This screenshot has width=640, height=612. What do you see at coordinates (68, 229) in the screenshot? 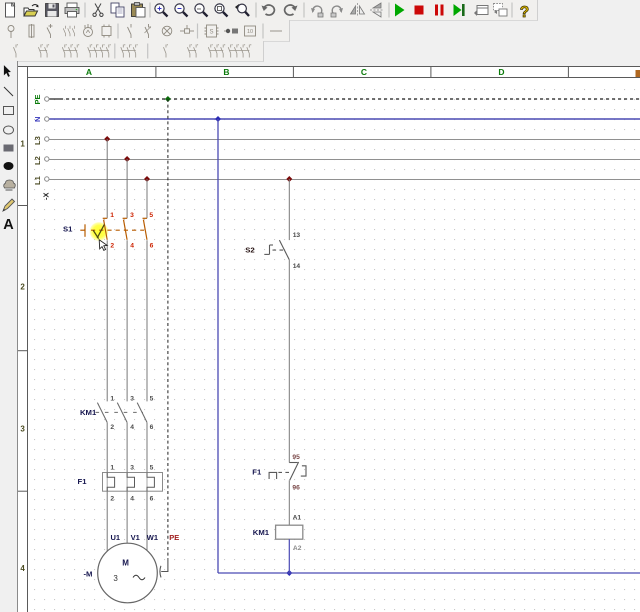
I see `svg-text: S1` at bounding box center [68, 229].